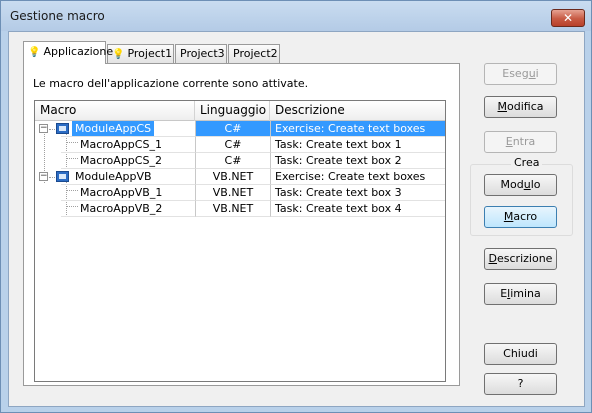  I want to click on macro-name: MacroAppCS_1, so click(121, 144).